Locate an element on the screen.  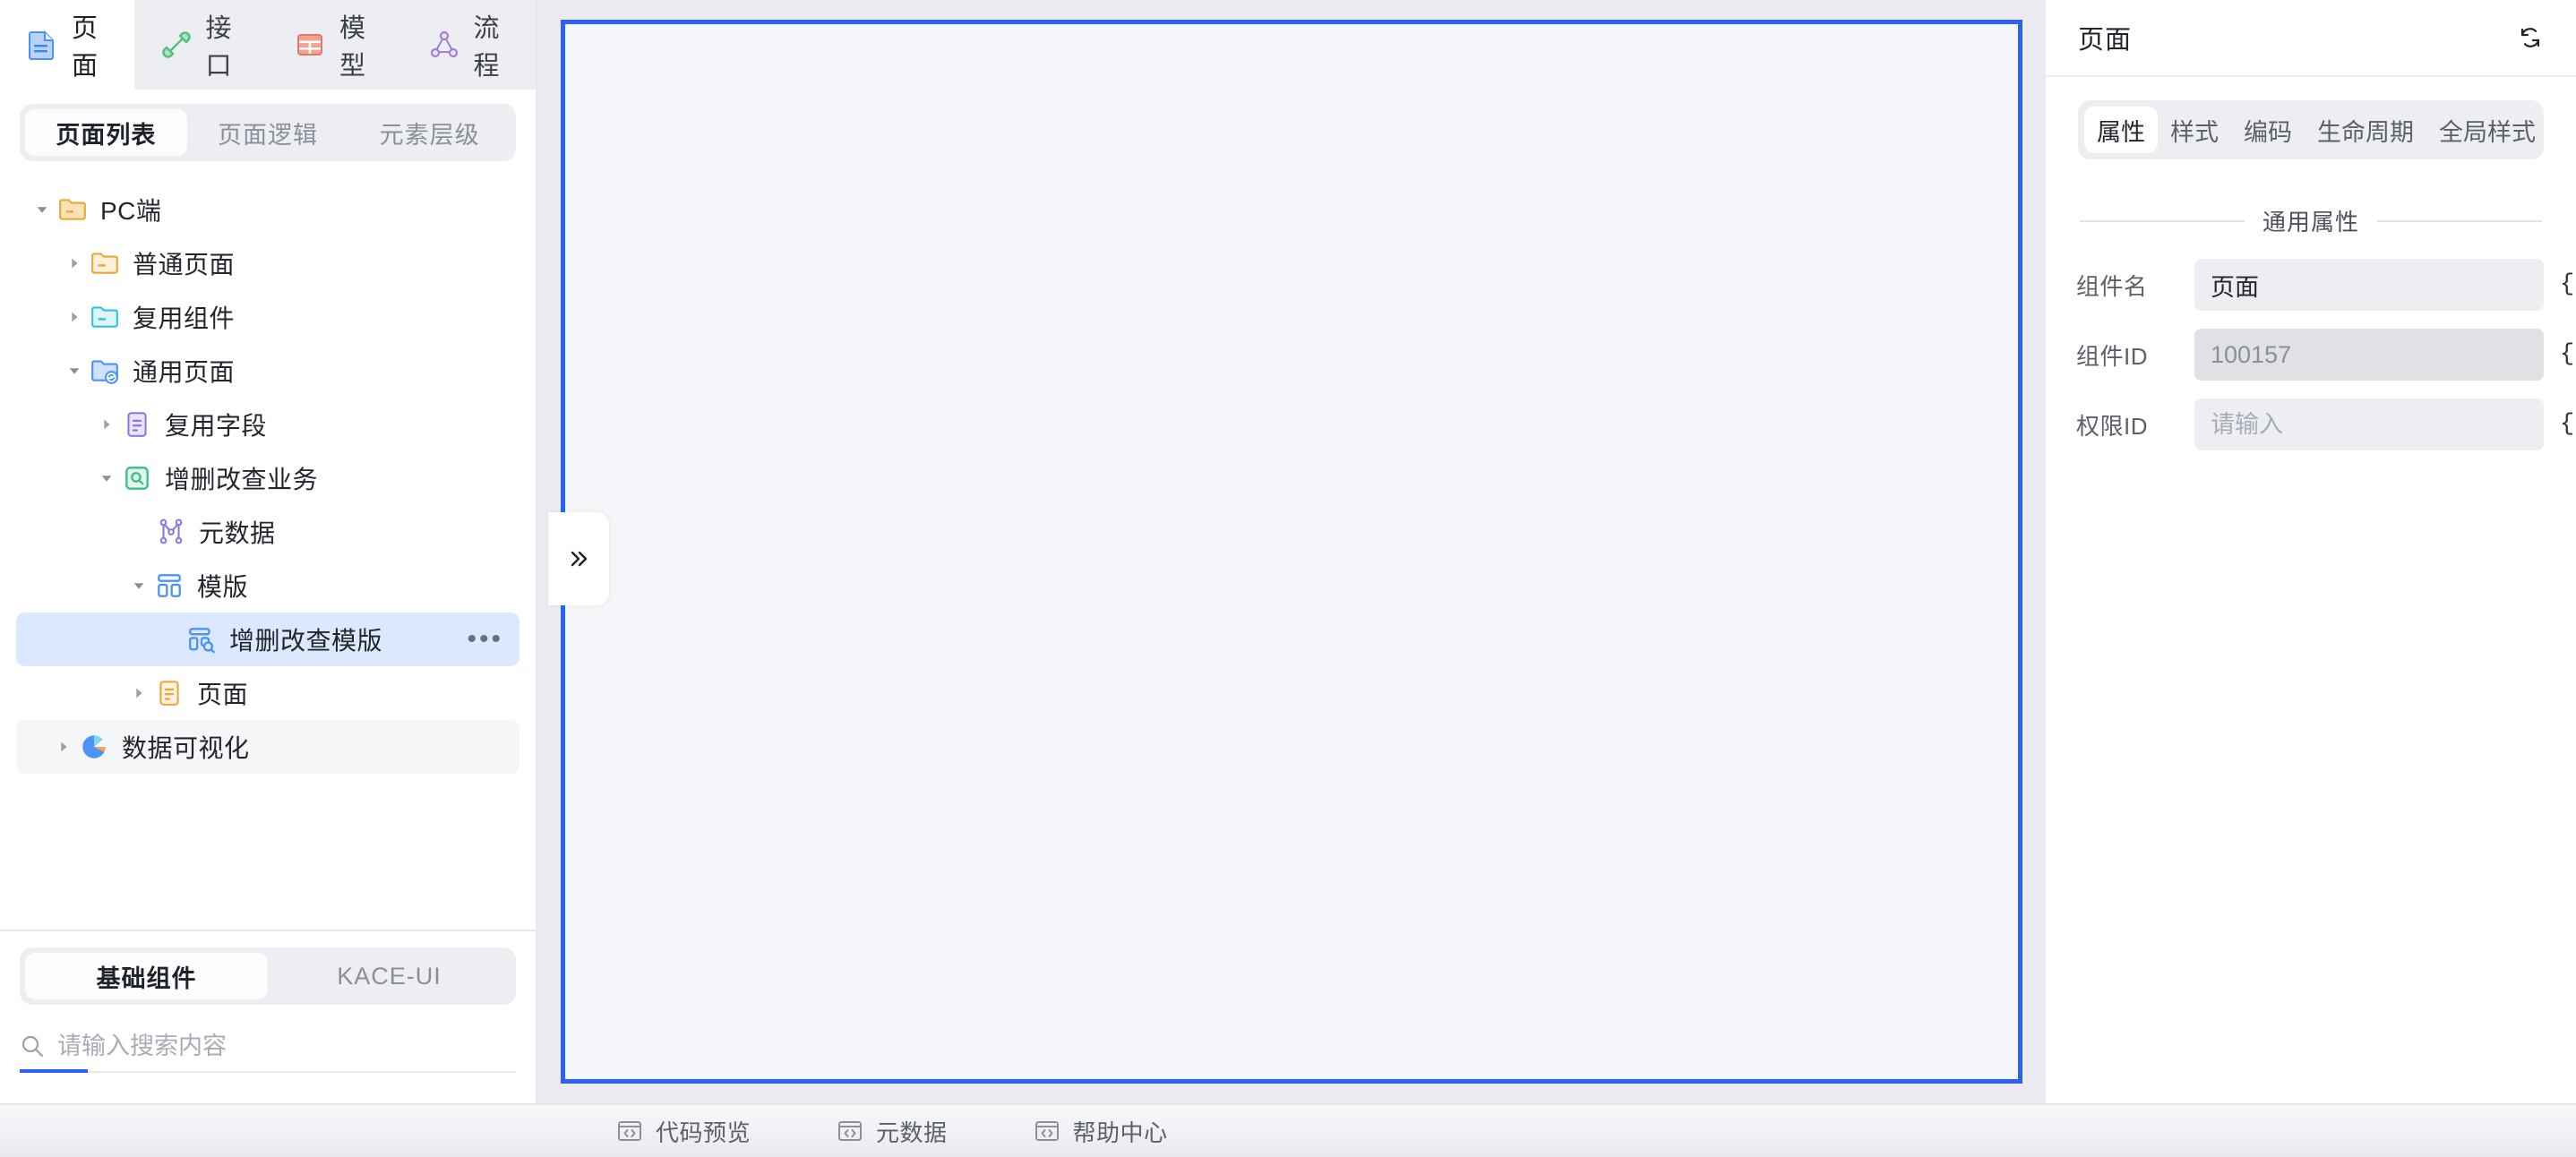
tree-item-crud-template: 增删改查模版 ••• is located at coordinates (267, 639).